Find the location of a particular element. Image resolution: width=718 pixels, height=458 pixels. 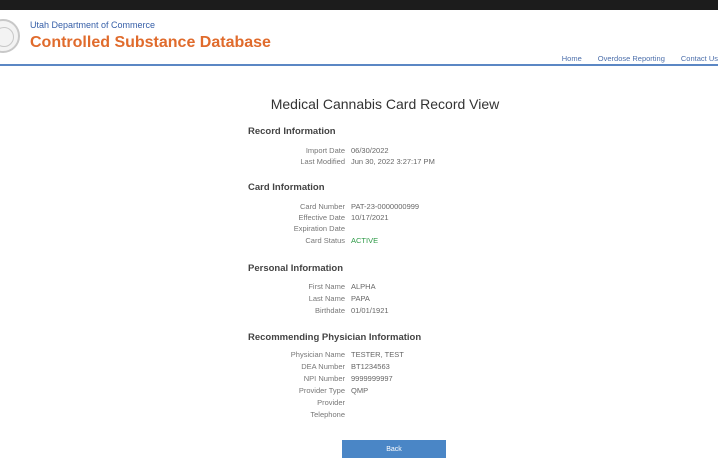

main-nav: Home Overdose Reporting Contact Us is located at coordinates (632, 58).